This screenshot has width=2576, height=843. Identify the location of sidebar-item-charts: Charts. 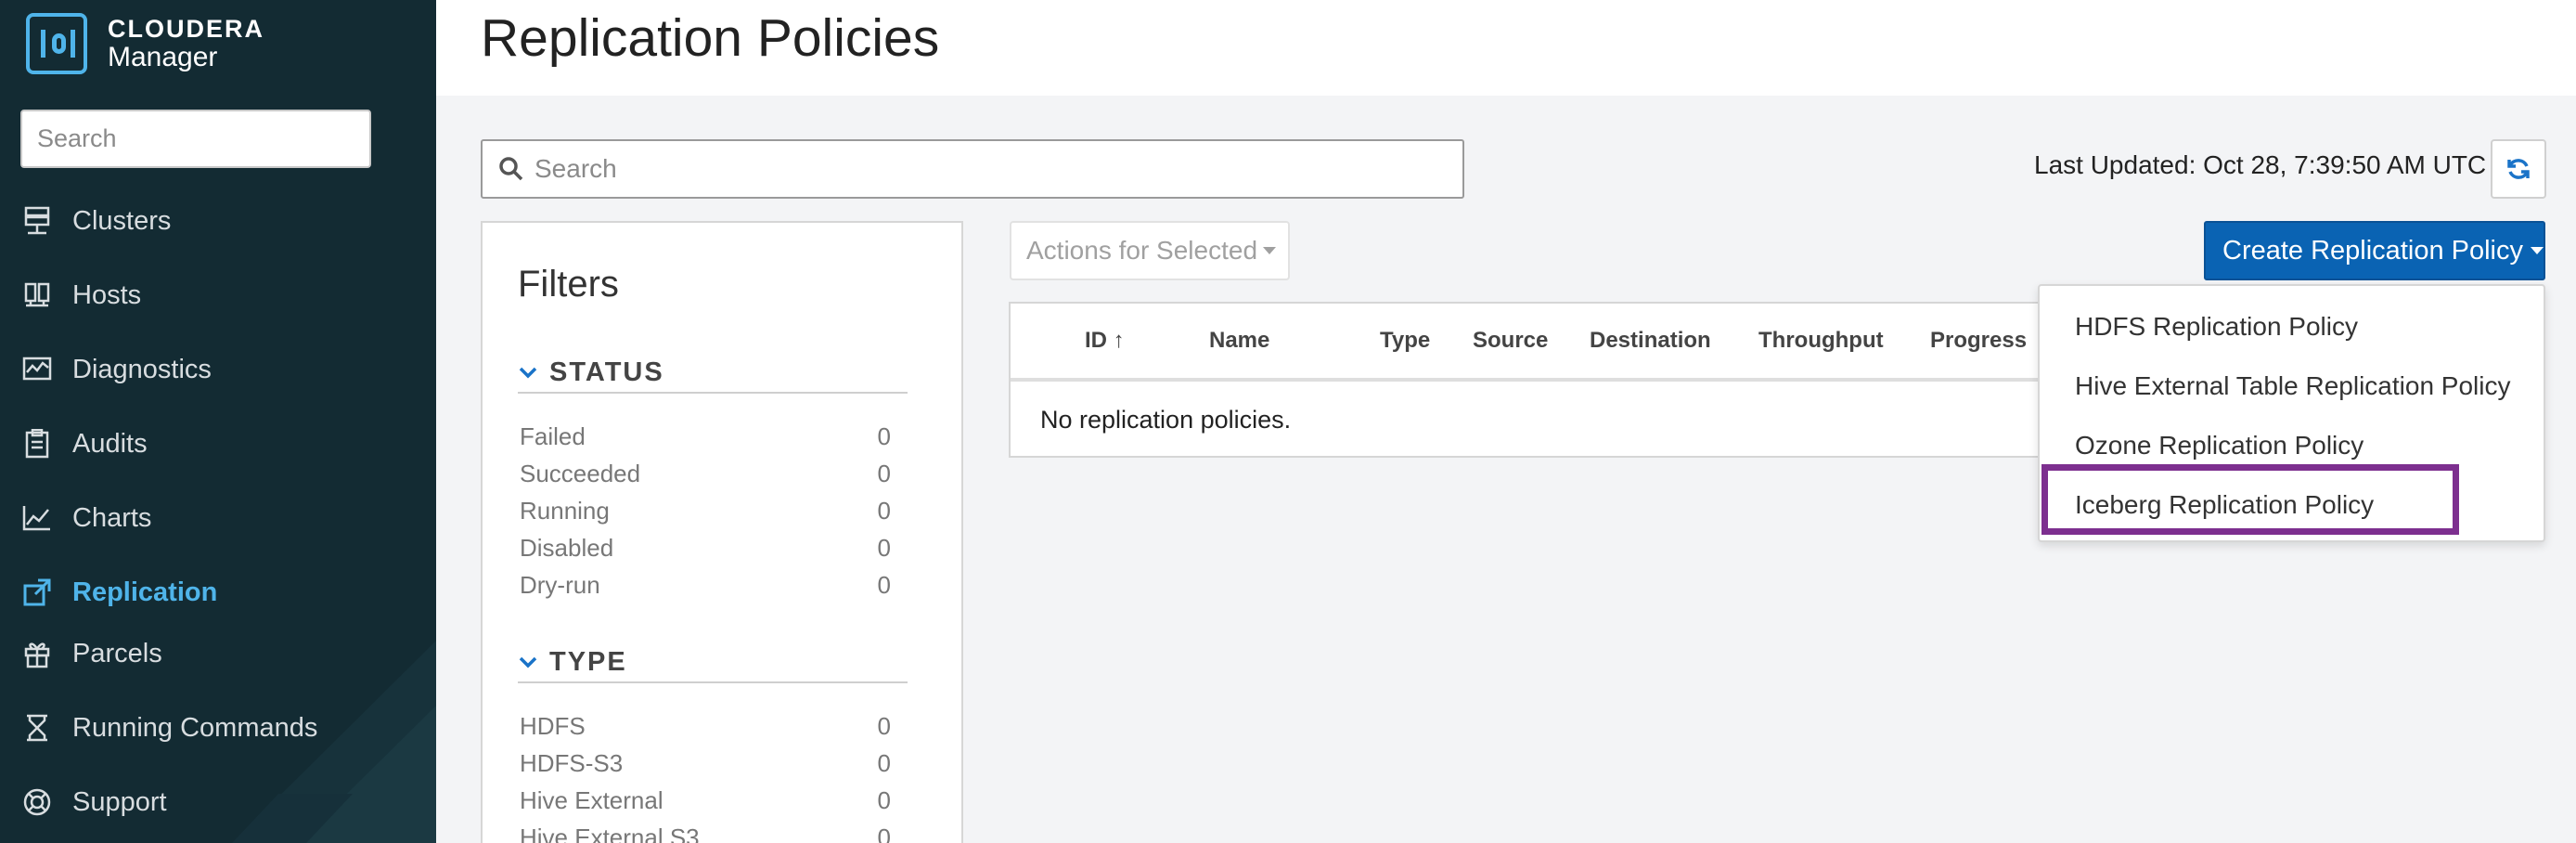
(86, 518).